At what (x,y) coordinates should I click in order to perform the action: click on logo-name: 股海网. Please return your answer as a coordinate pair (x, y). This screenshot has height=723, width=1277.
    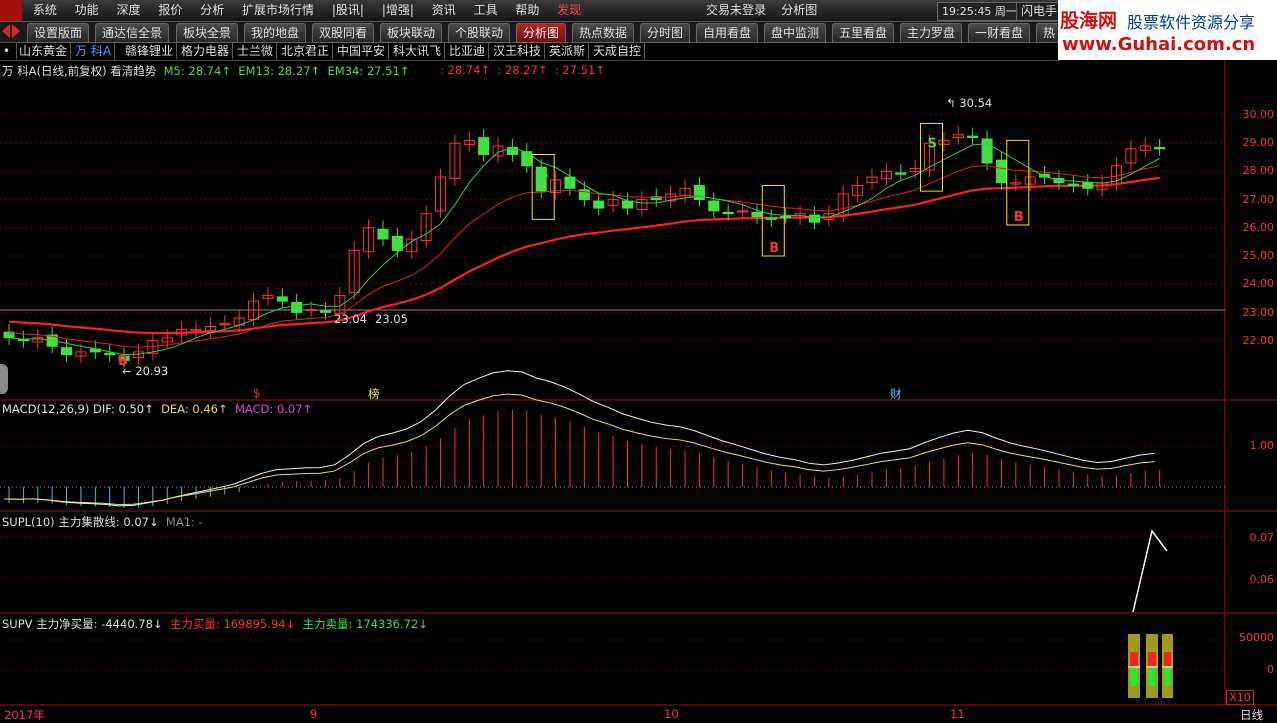
    Looking at the image, I should click on (1089, 21).